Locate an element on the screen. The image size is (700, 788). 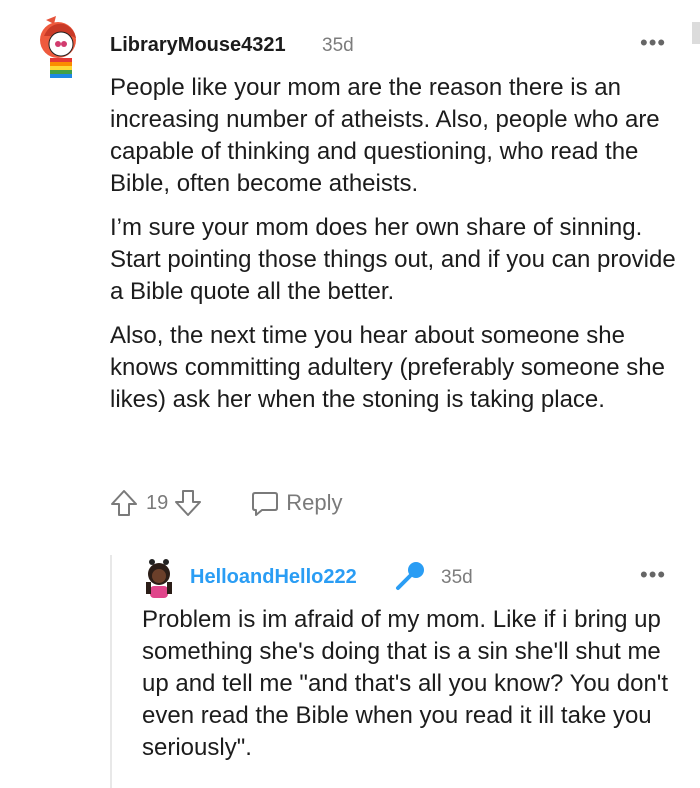
vote-count: 19 is located at coordinates (157, 502).